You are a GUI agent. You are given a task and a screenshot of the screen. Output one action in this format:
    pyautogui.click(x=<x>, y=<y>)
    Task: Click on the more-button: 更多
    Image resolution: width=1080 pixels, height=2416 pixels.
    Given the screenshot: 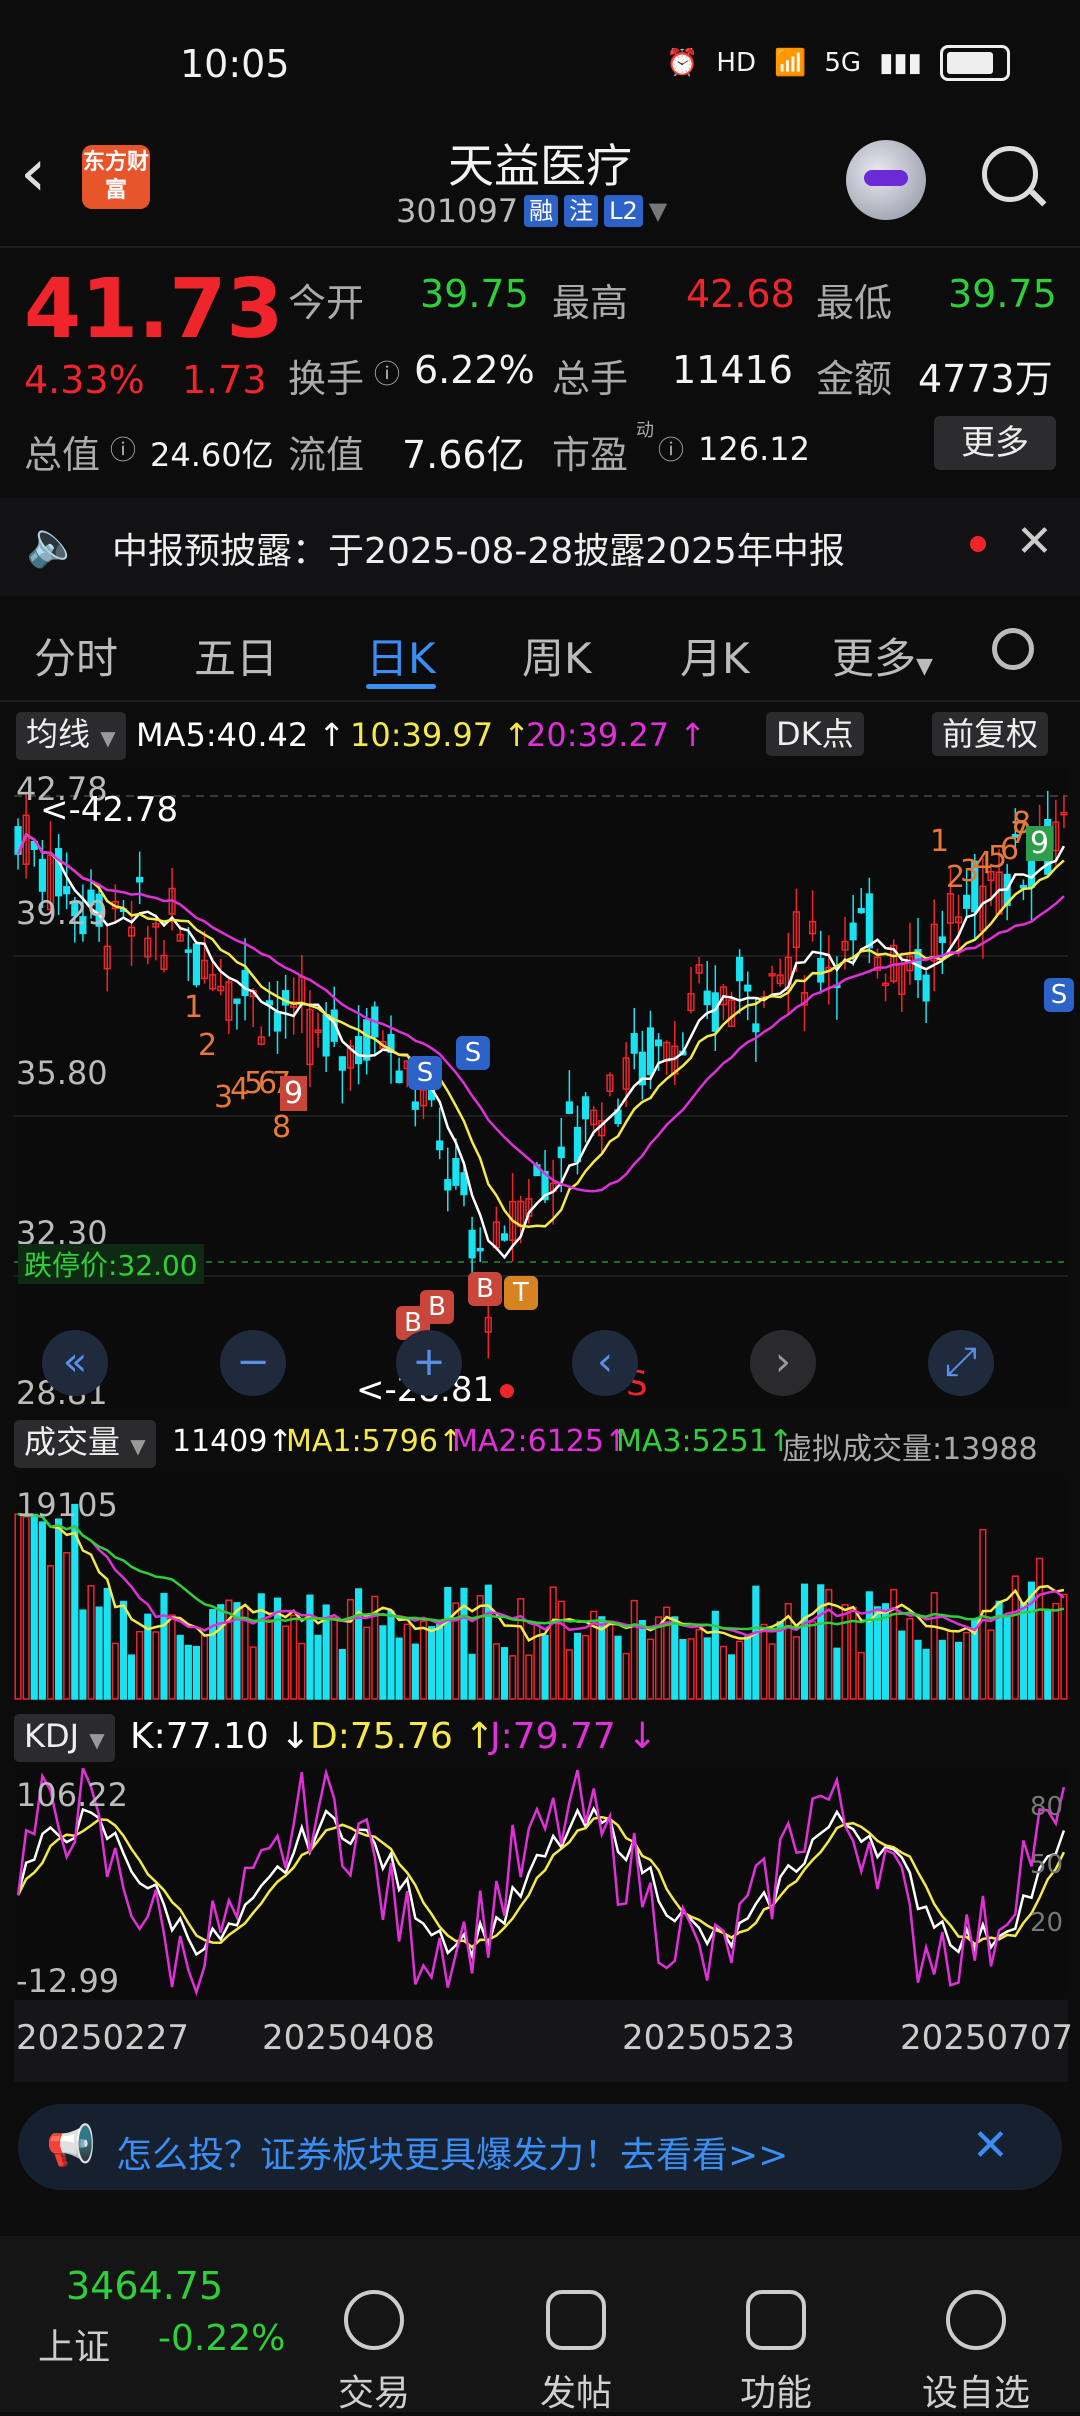 What is the action you would take?
    pyautogui.click(x=995, y=443)
    